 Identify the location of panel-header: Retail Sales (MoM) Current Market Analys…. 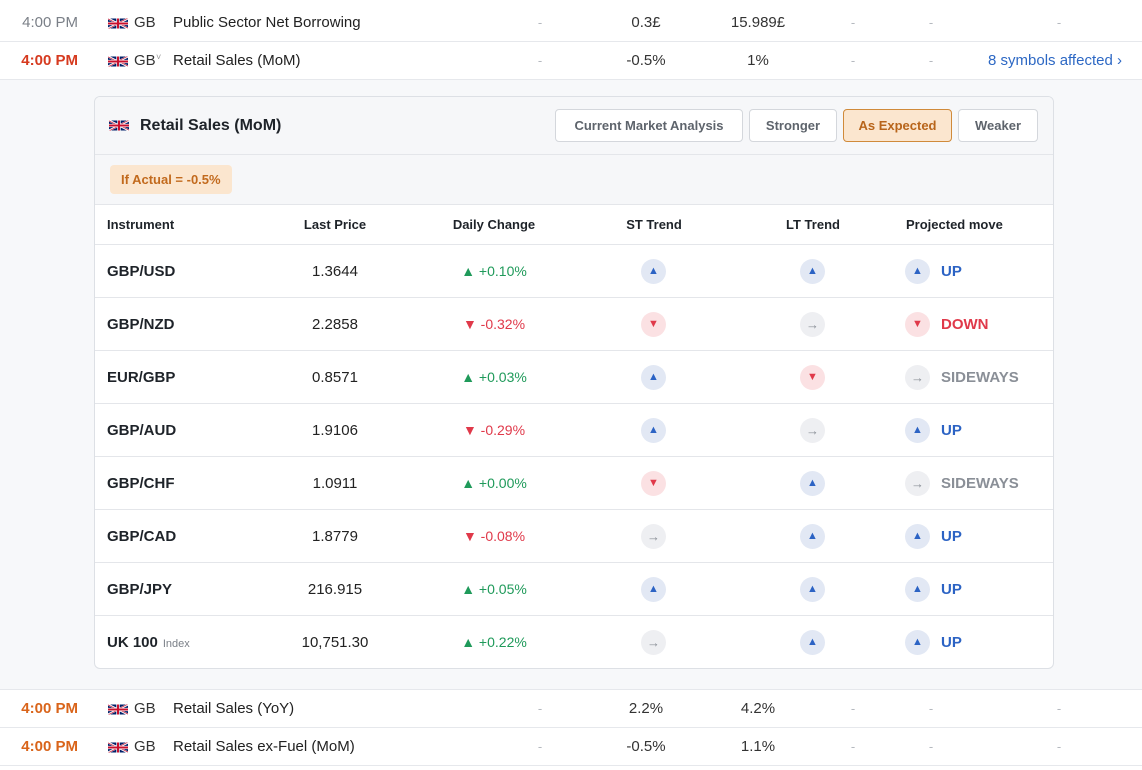
(574, 126).